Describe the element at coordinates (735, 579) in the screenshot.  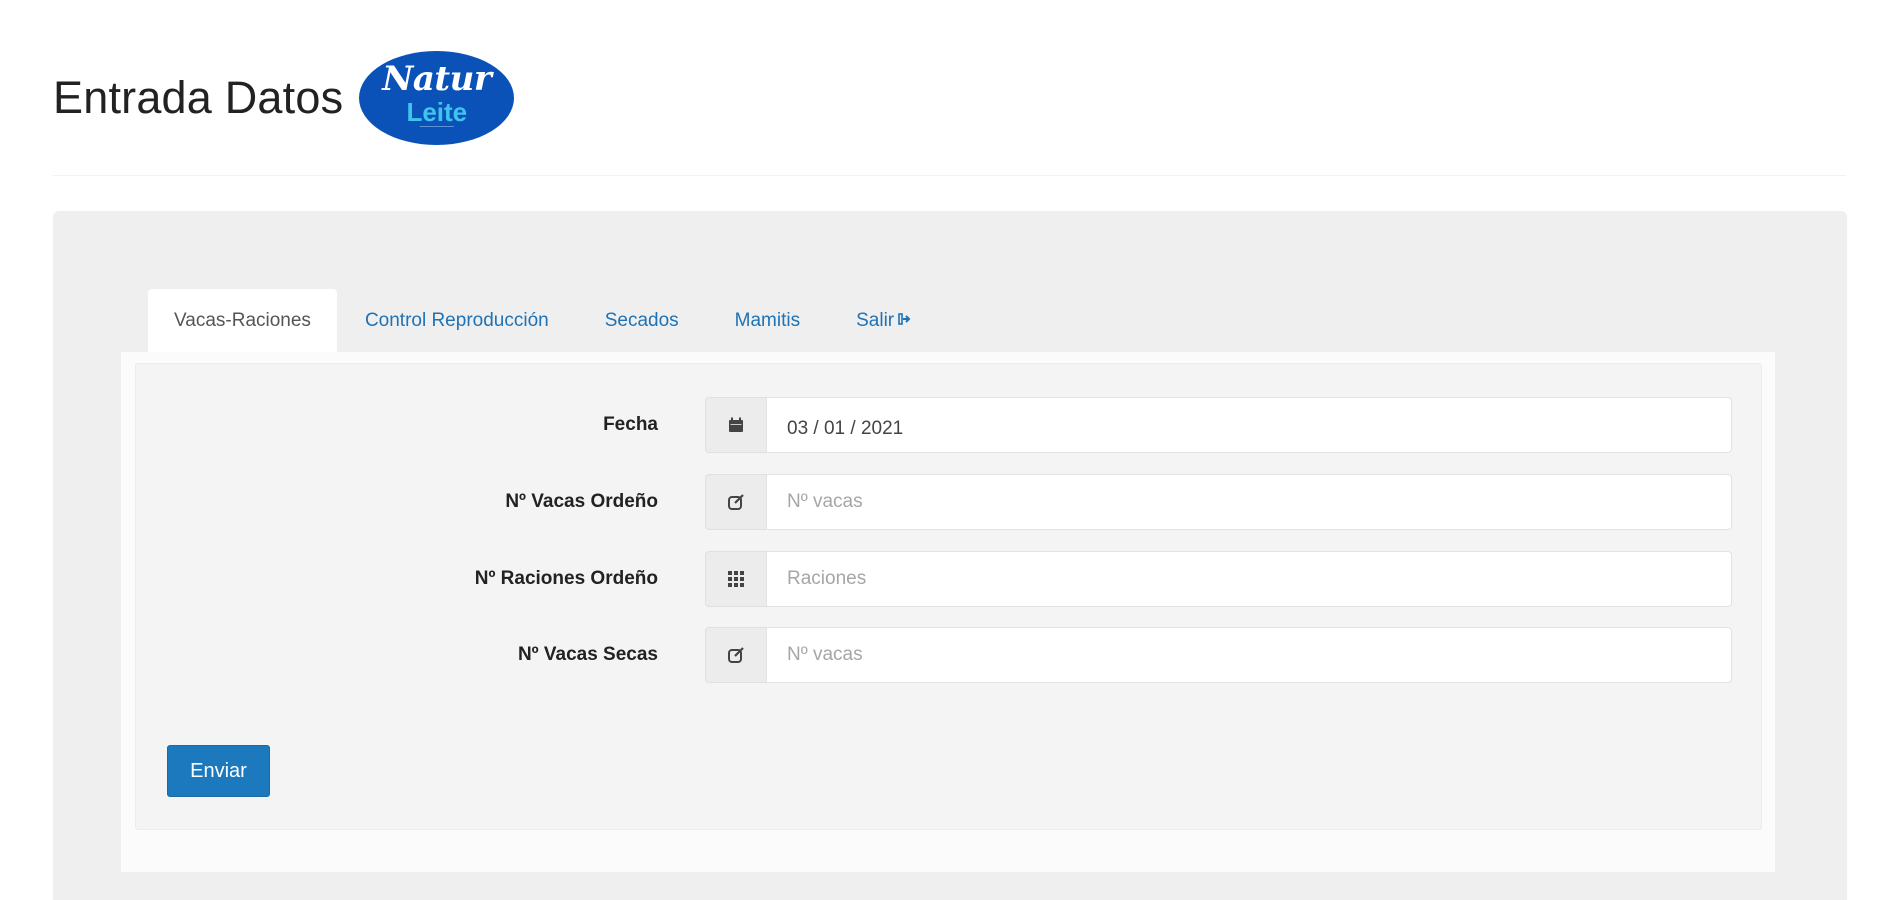
I see `grid-icon` at that location.